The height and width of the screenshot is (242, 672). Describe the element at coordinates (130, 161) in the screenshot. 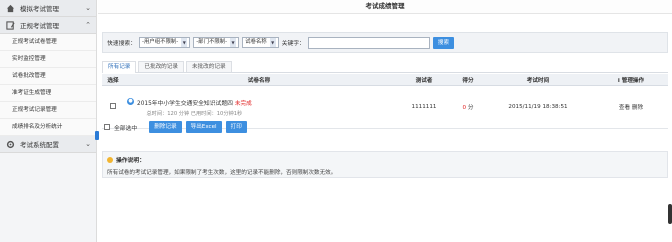

I see `notice-title: 操作说明：` at that location.